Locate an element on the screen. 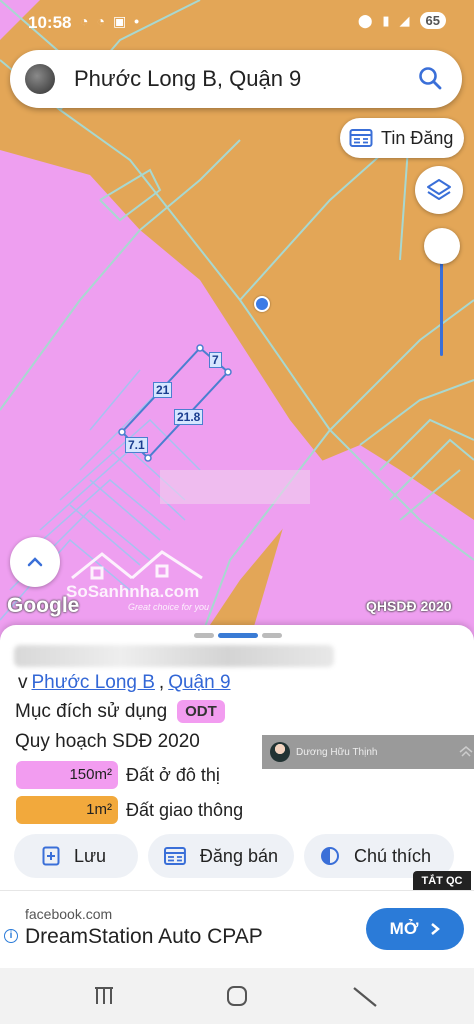 The width and height of the screenshot is (474, 1024). battery-indicator: 65 is located at coordinates (432, 20).